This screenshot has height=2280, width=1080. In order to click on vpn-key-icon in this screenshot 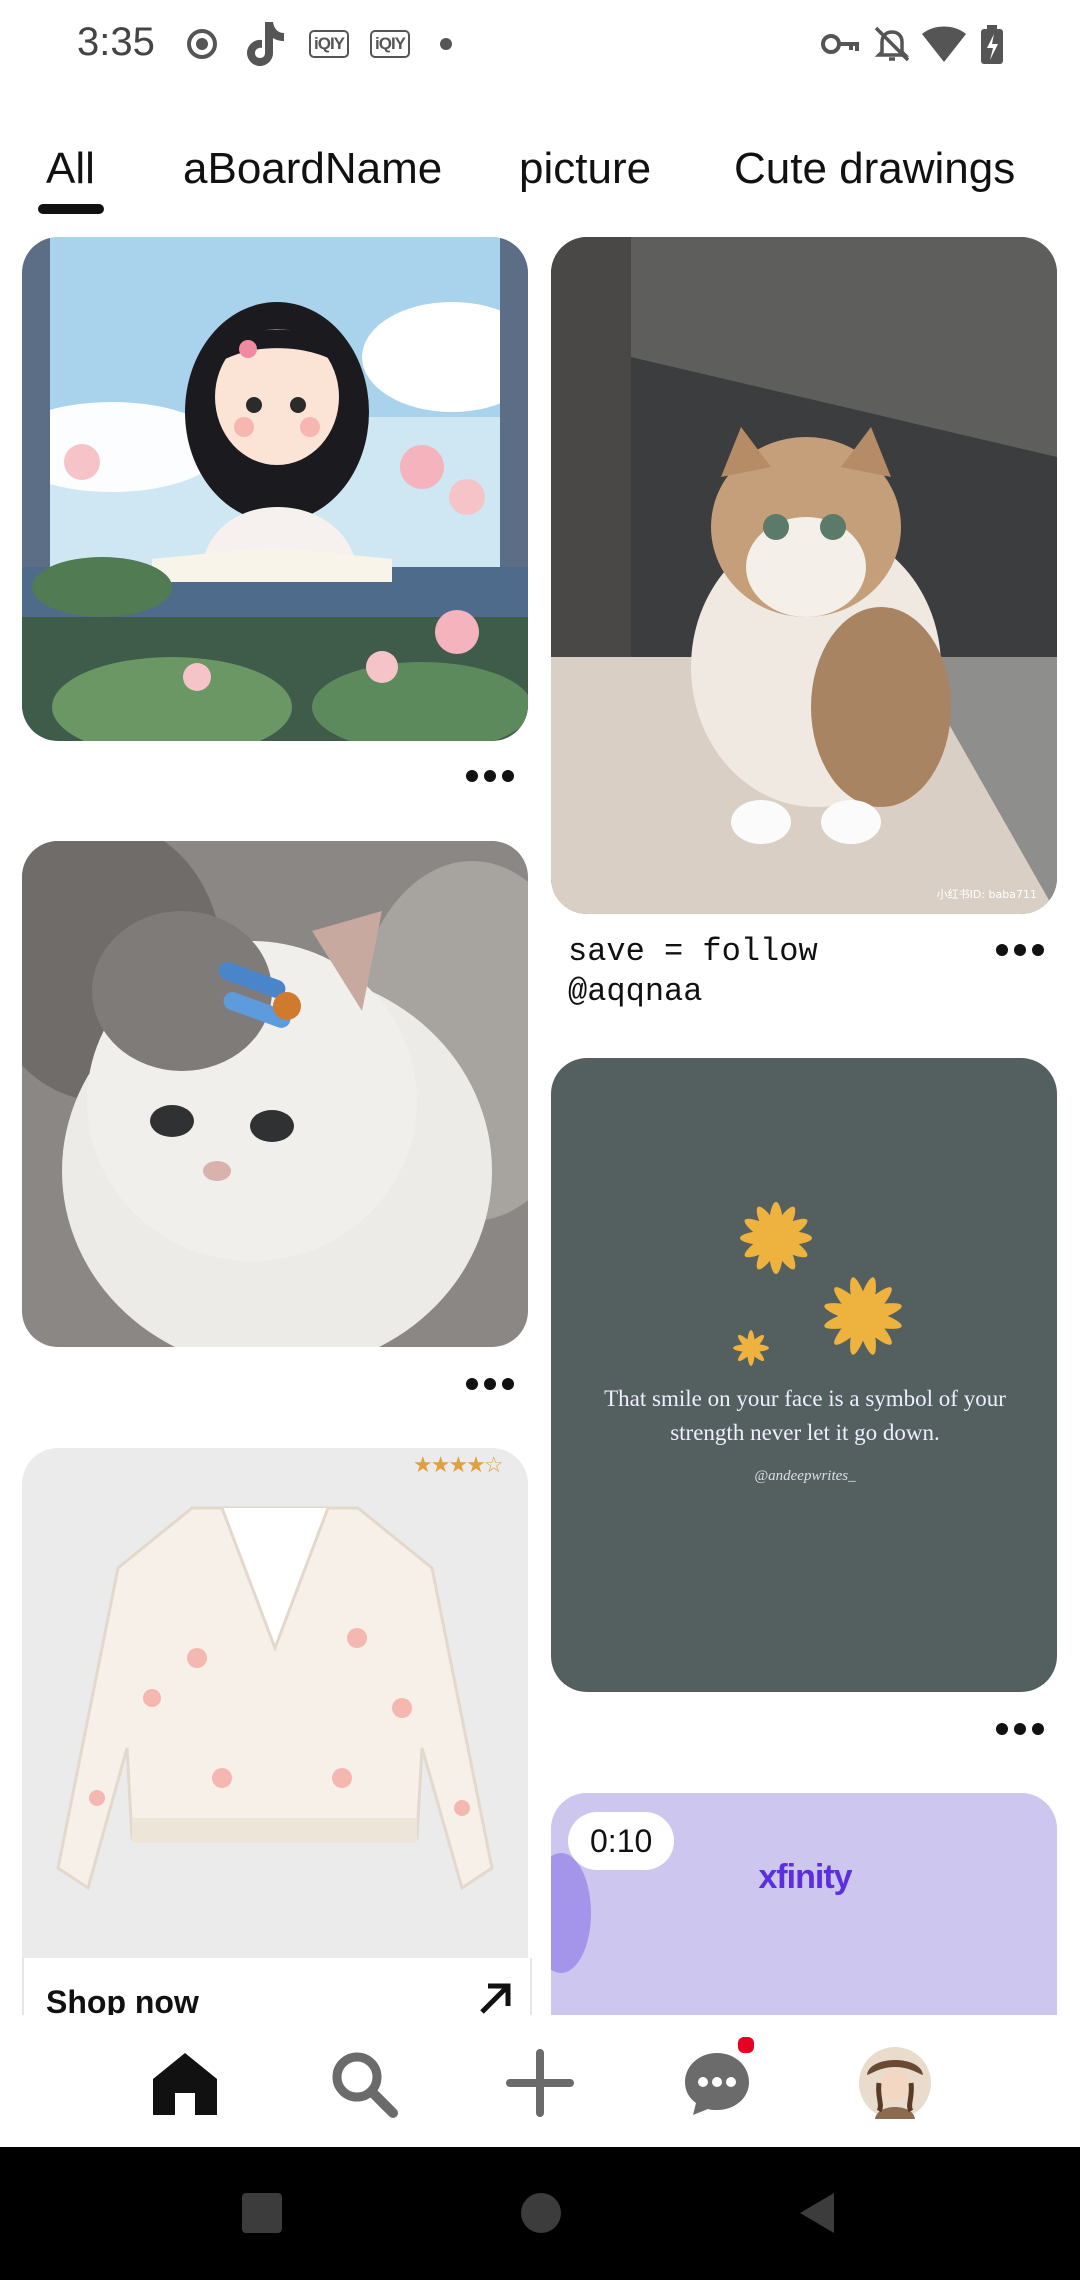, I will do `click(840, 44)`.